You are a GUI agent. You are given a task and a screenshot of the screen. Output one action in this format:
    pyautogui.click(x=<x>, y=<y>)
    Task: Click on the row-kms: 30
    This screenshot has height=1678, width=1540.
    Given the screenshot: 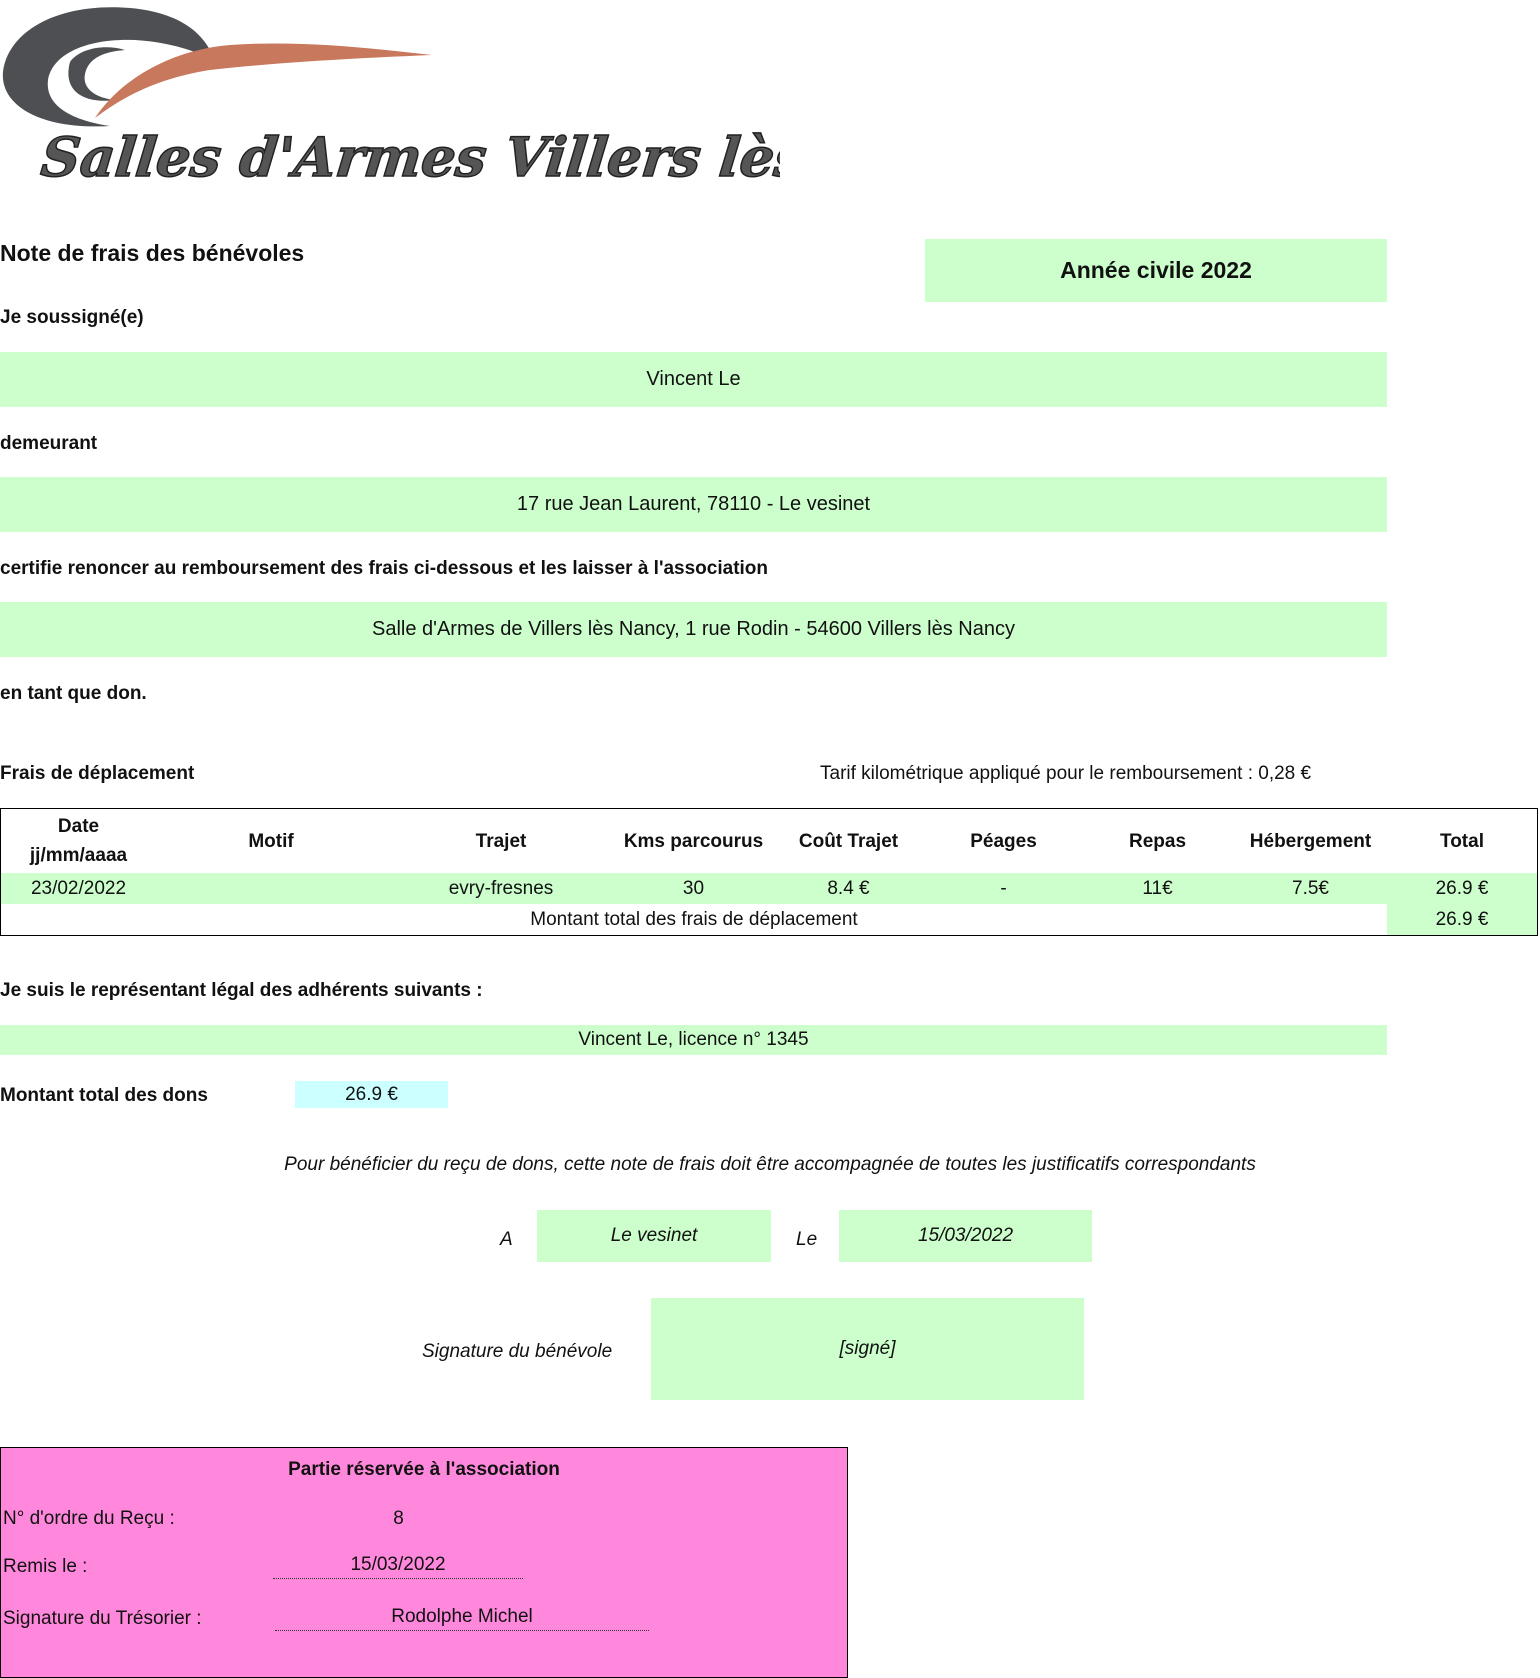 What is the action you would take?
    pyautogui.click(x=693, y=888)
    